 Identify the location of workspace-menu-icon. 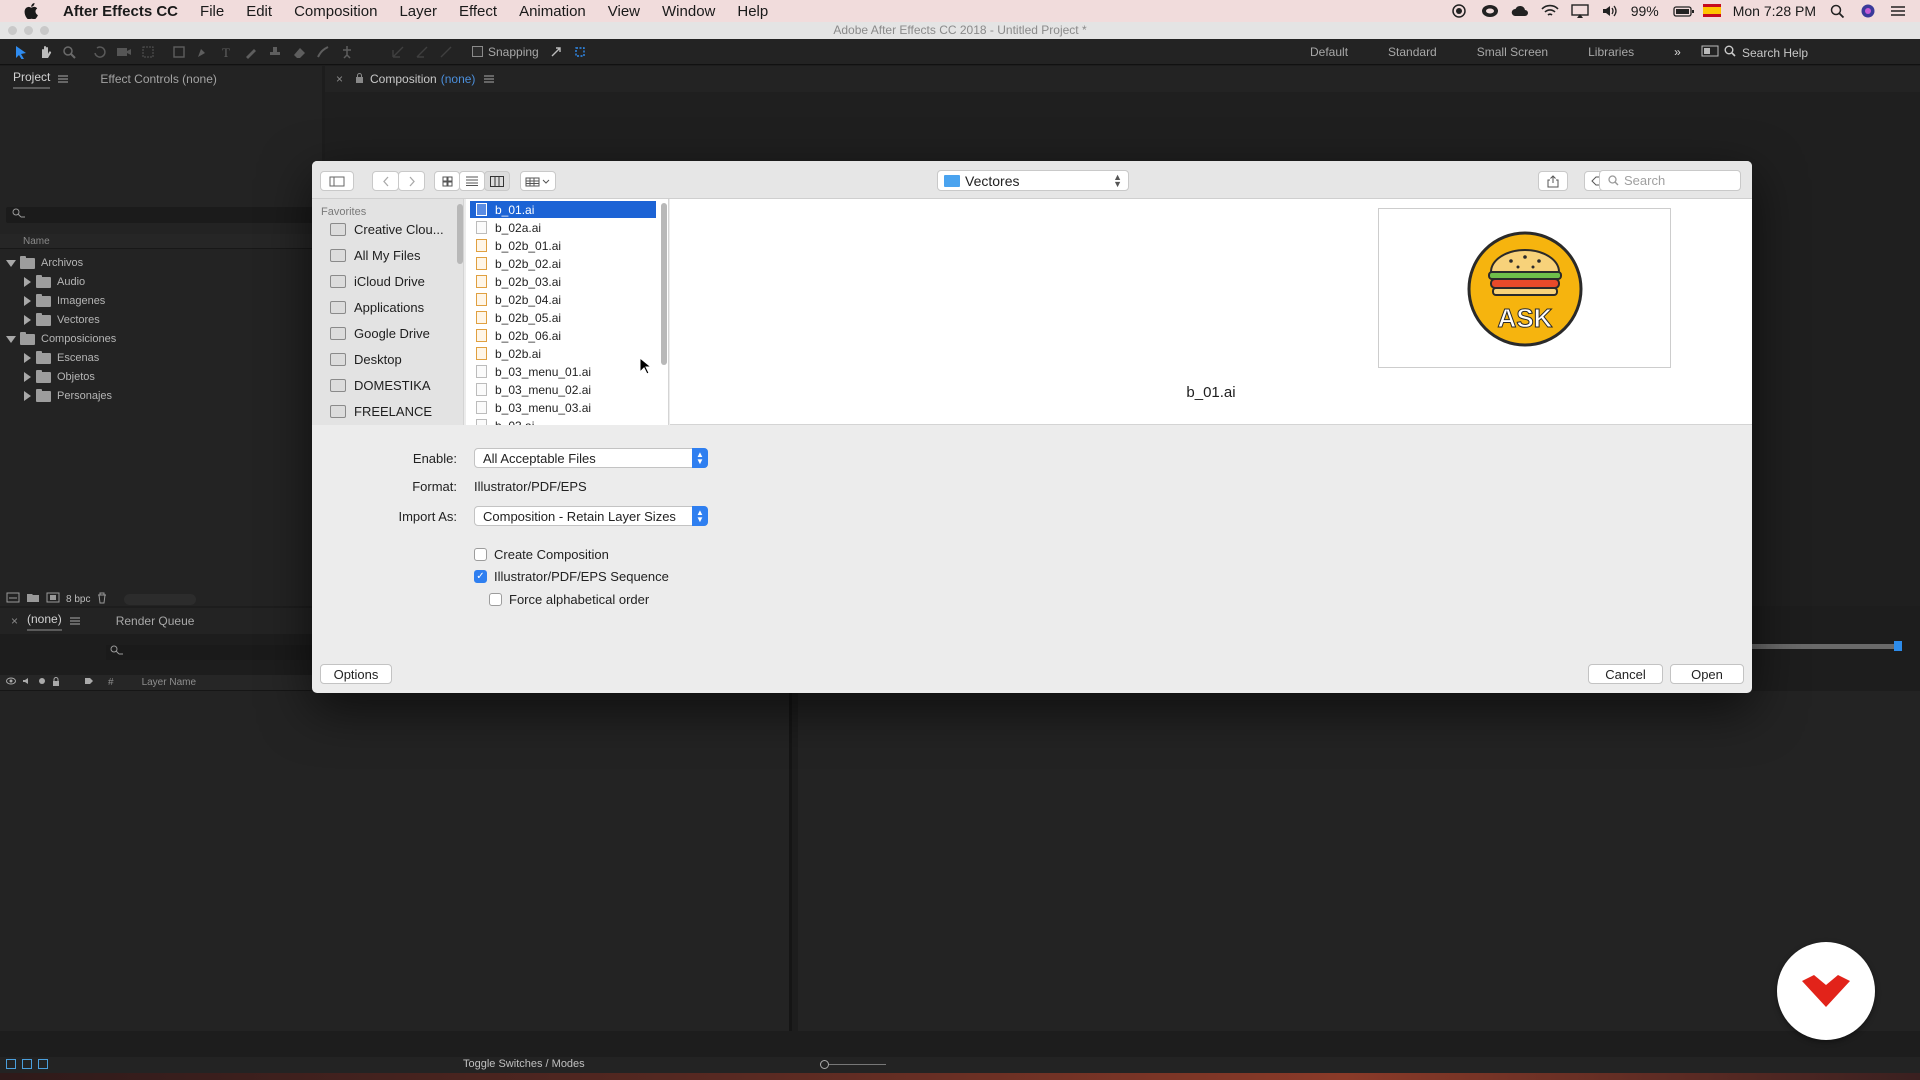
(1710, 52).